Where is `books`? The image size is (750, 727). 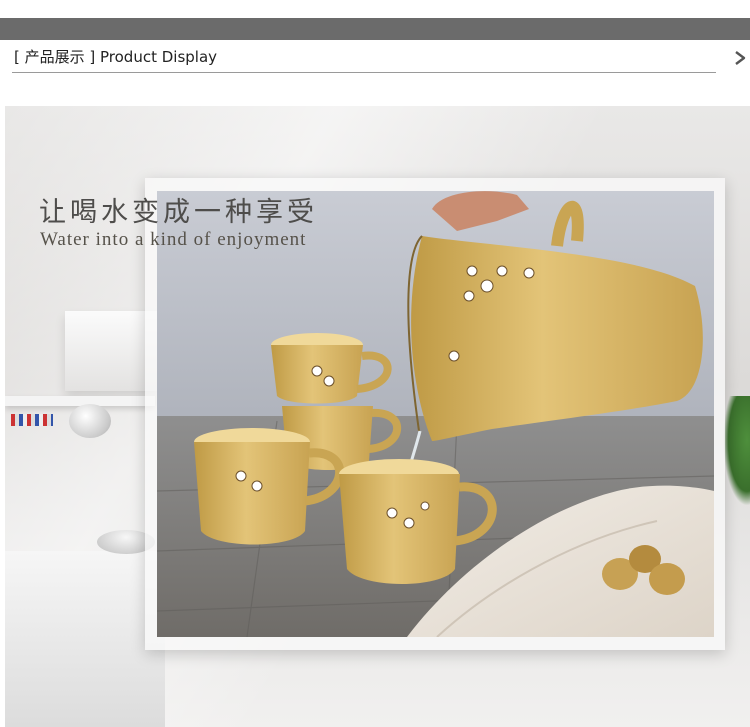 books is located at coordinates (32, 420).